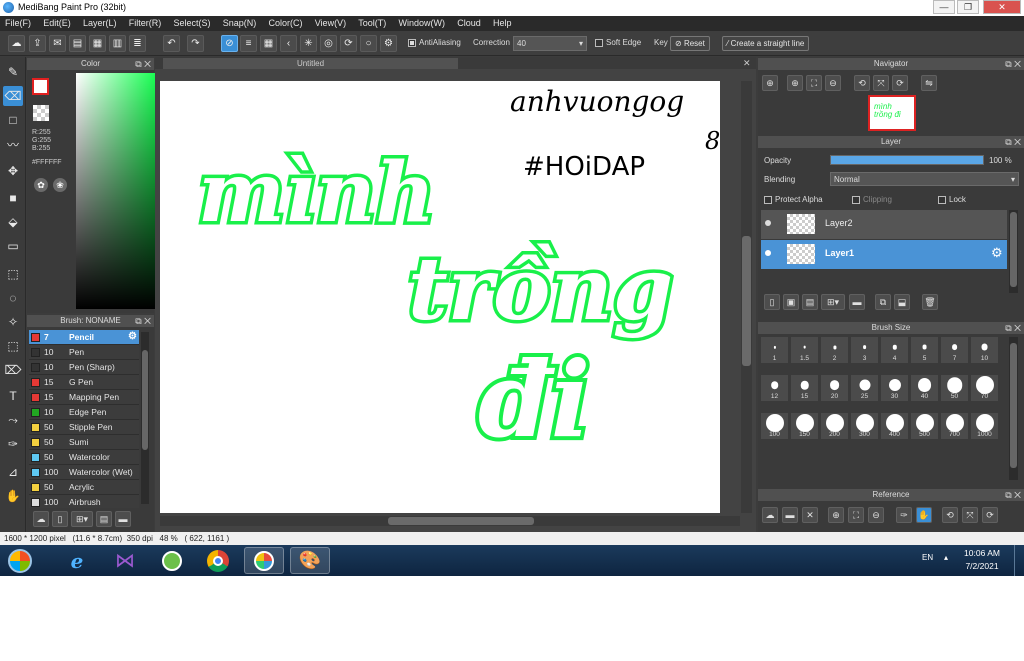 This screenshot has width=1024, height=661. What do you see at coordinates (84, 442) in the screenshot?
I see `brush-item: 50 Sumi` at bounding box center [84, 442].